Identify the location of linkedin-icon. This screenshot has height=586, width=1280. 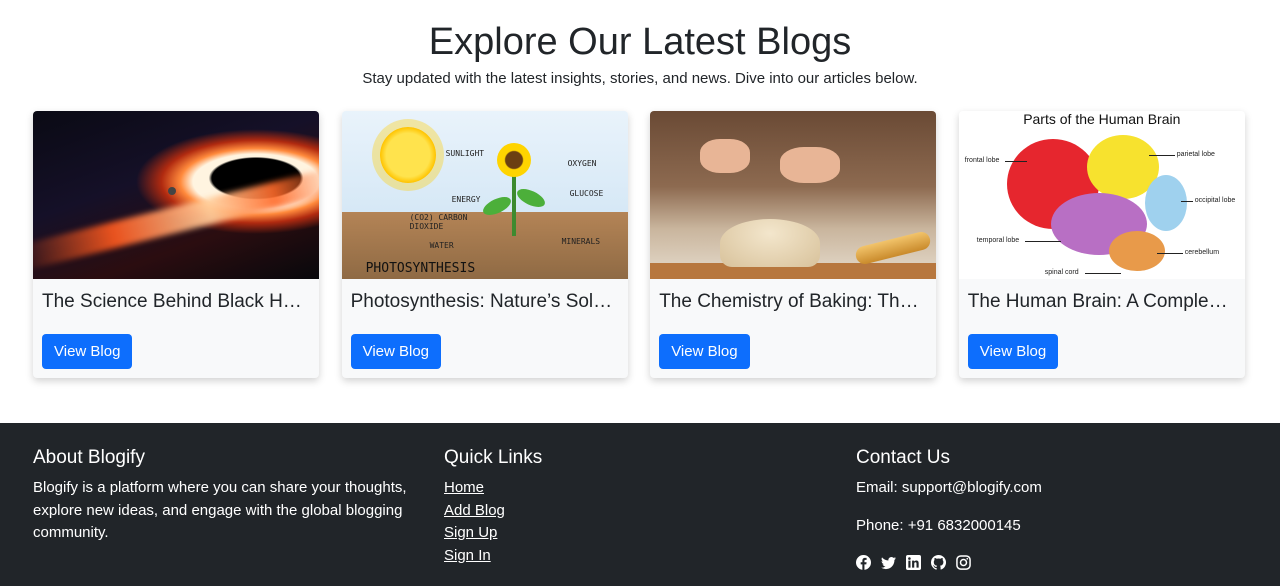
(913, 562).